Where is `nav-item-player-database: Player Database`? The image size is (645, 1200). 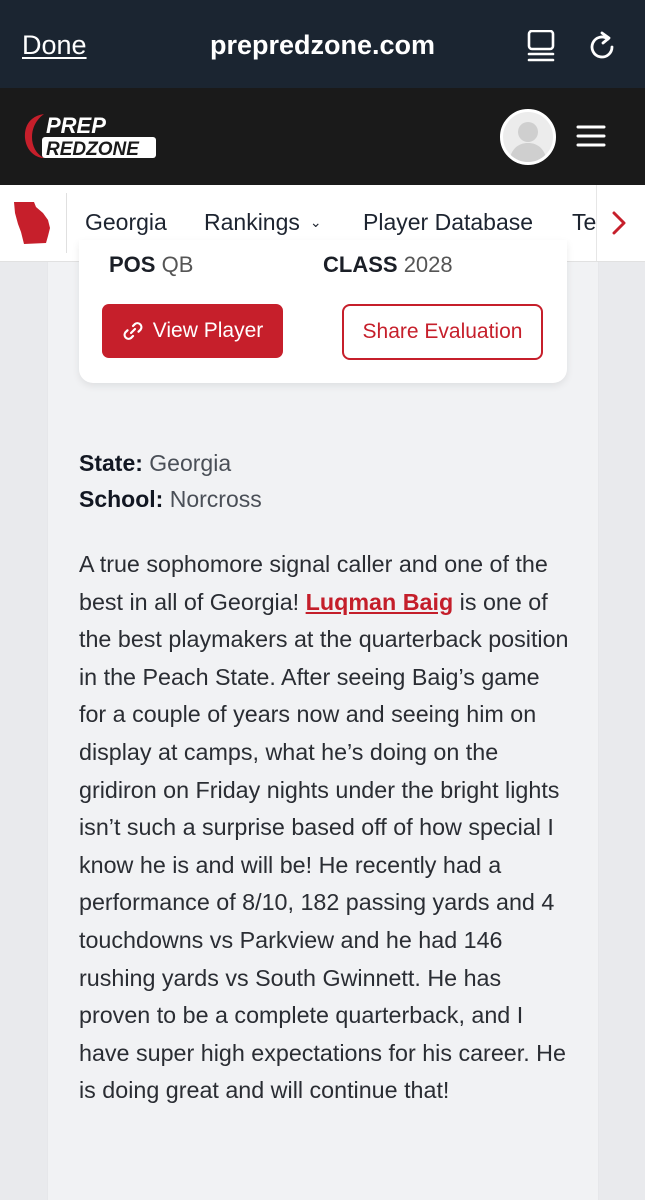 nav-item-player-database: Player Database is located at coordinates (448, 222).